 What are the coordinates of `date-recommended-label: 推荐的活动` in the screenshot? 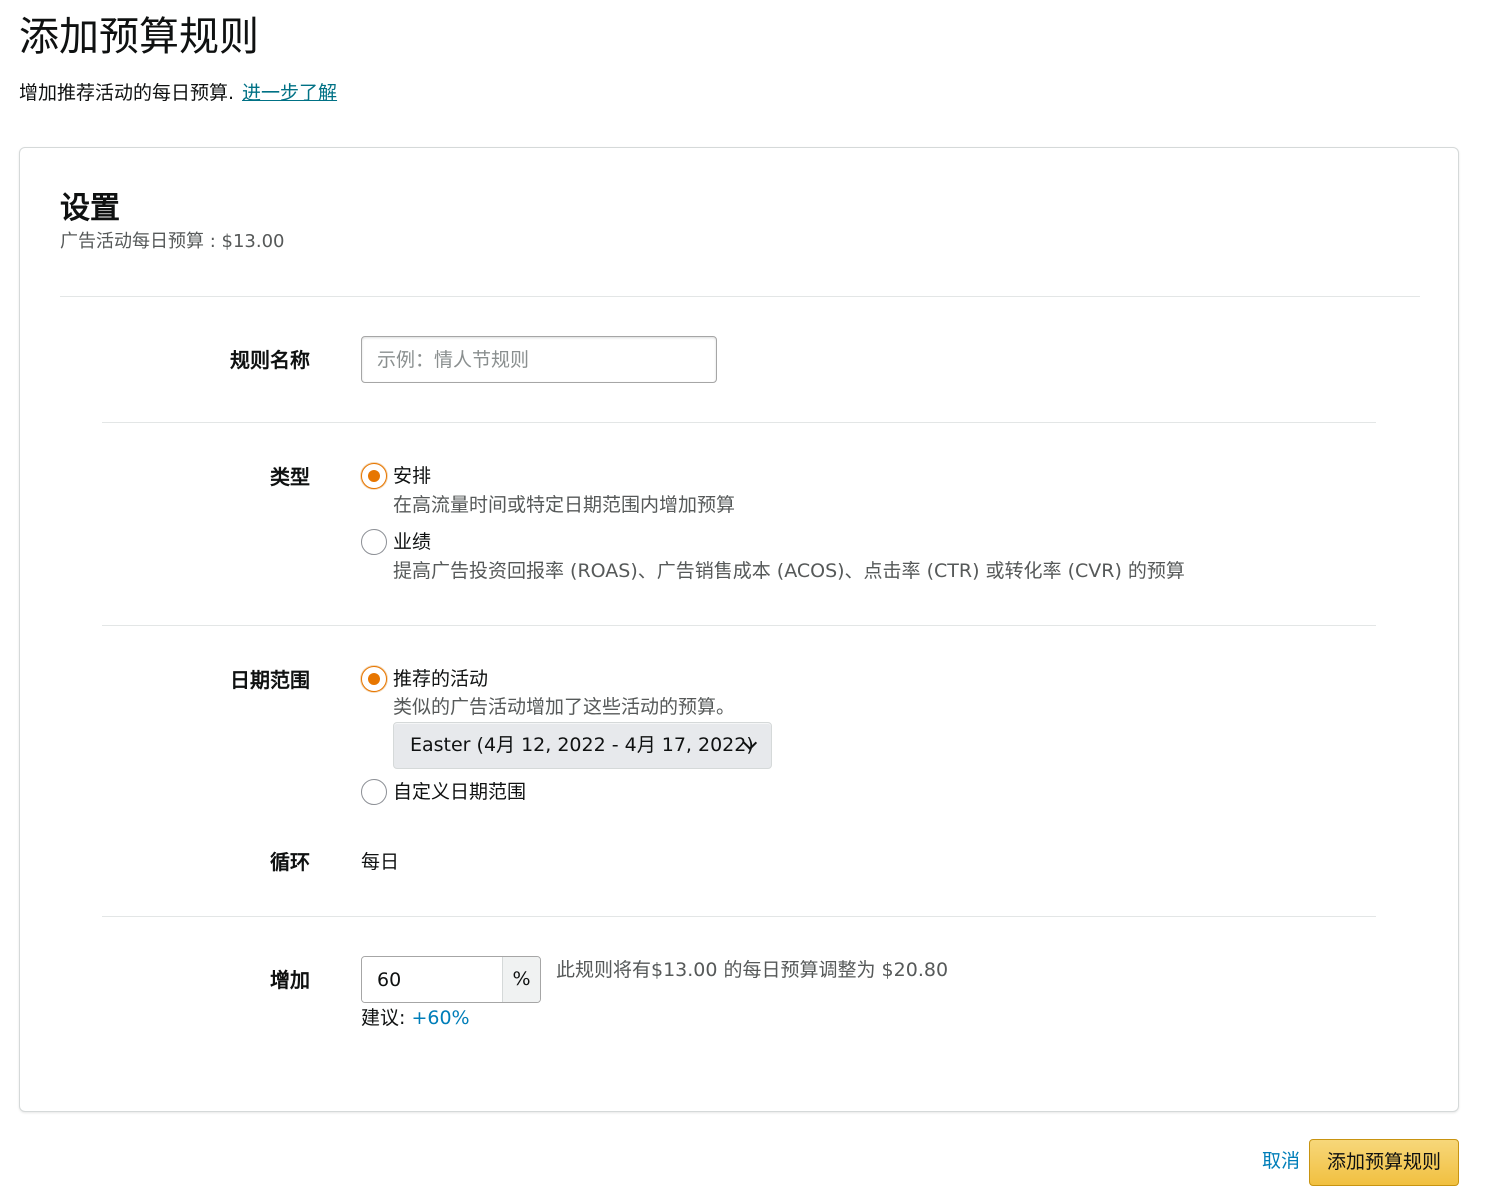 It's located at (440, 679).